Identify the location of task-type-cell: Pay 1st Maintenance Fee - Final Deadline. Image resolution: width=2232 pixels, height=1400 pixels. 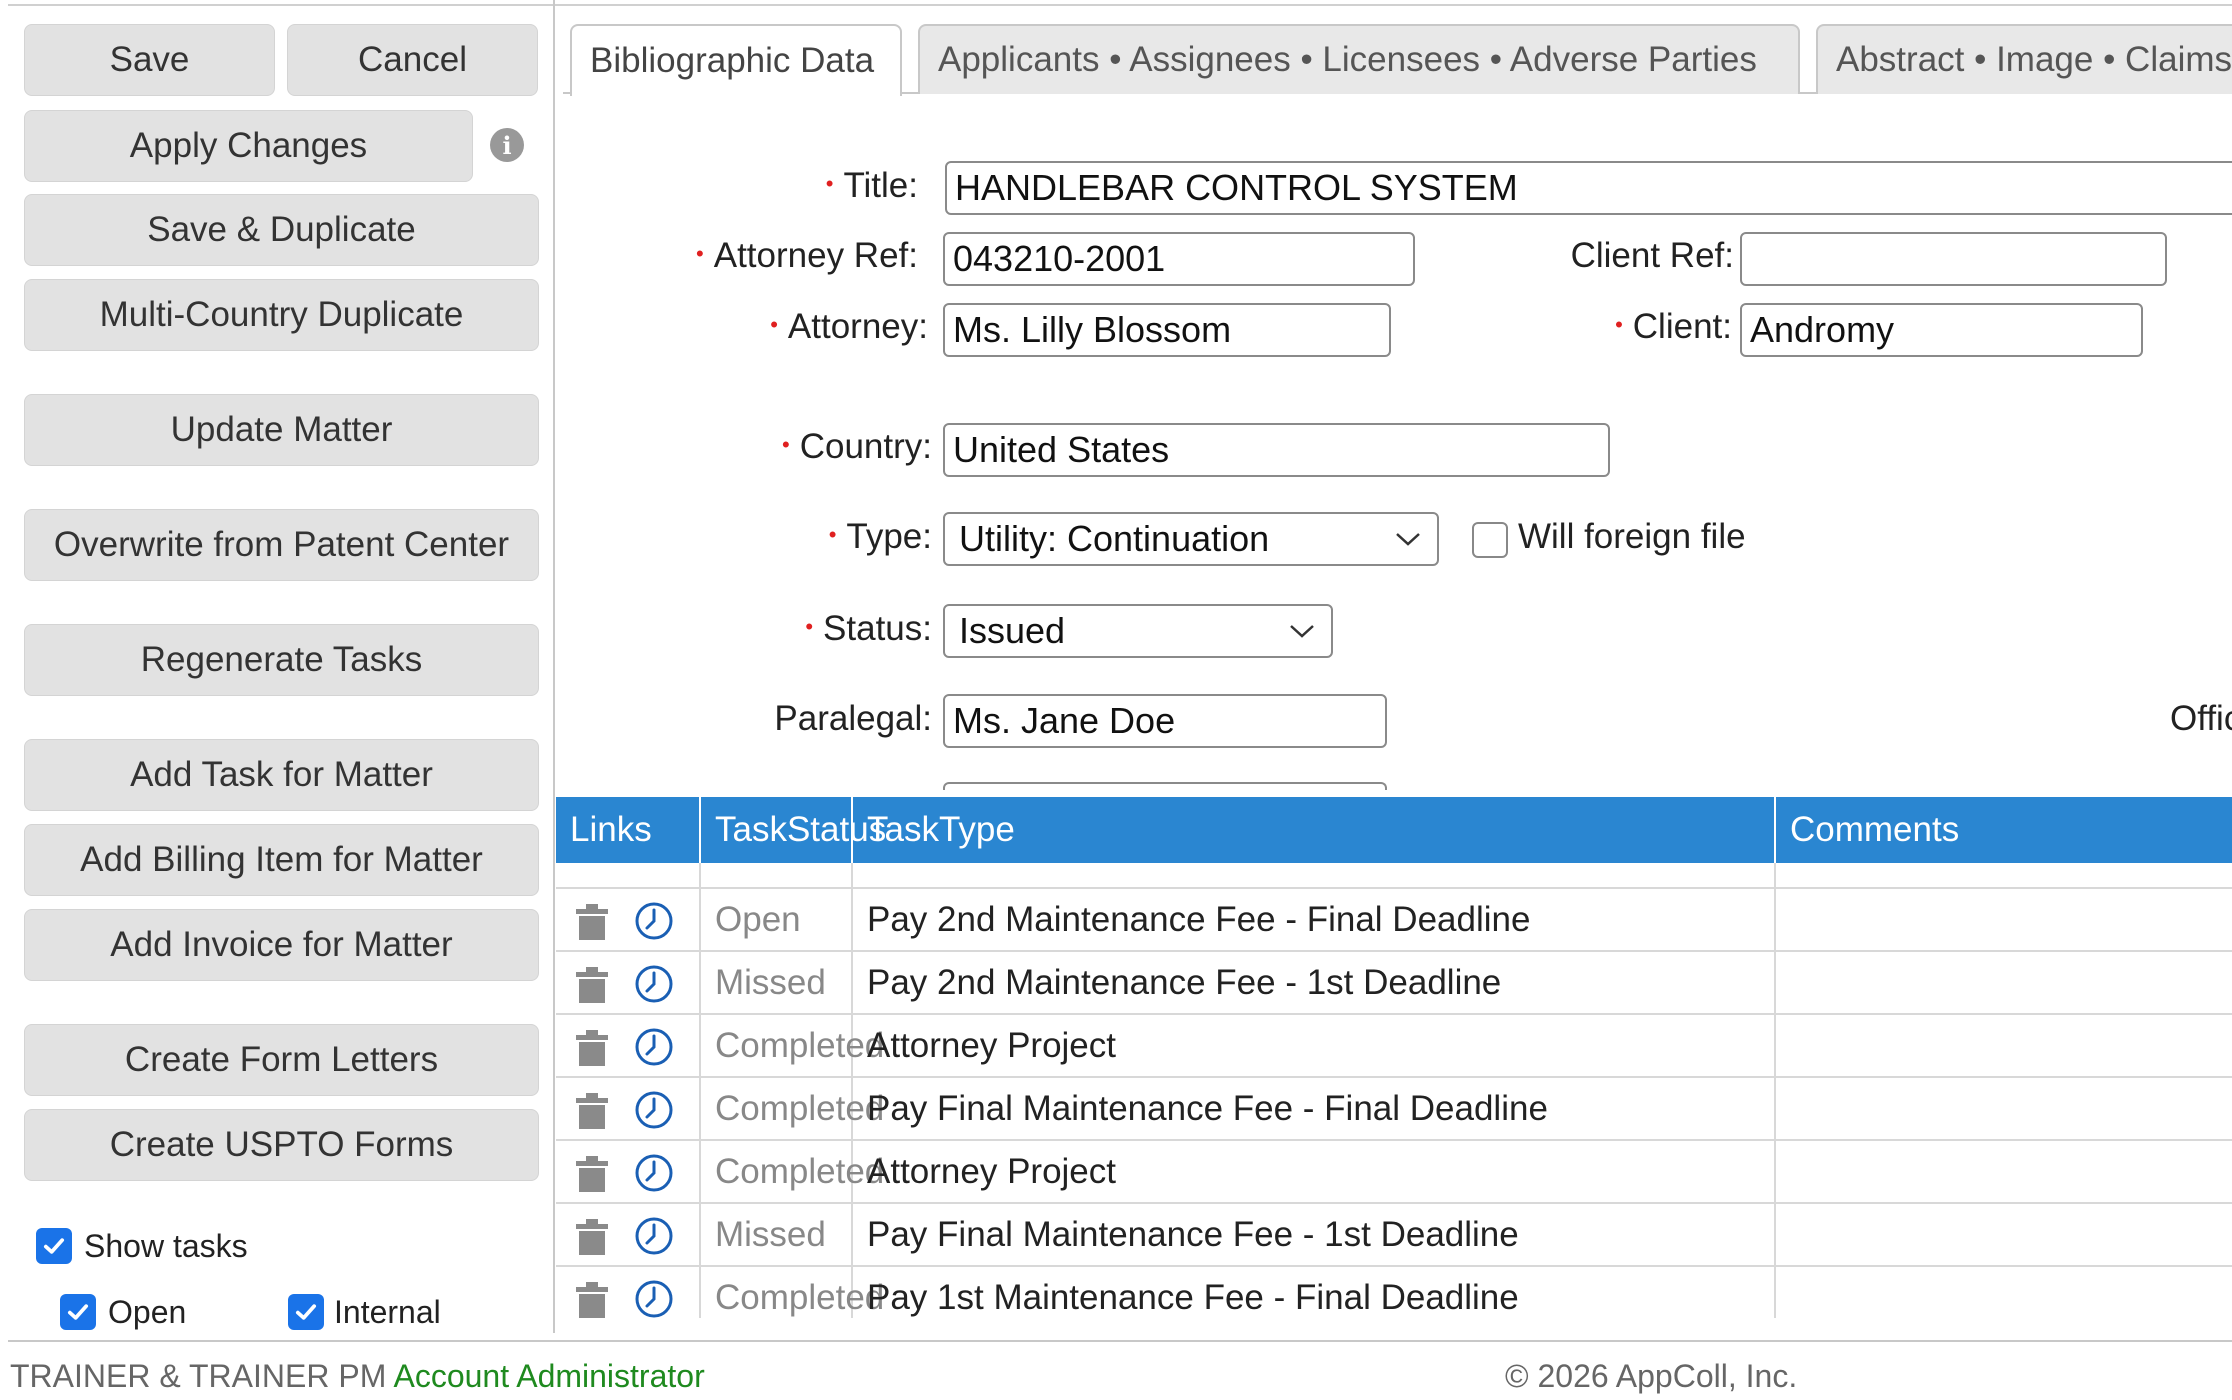
(1314, 1292).